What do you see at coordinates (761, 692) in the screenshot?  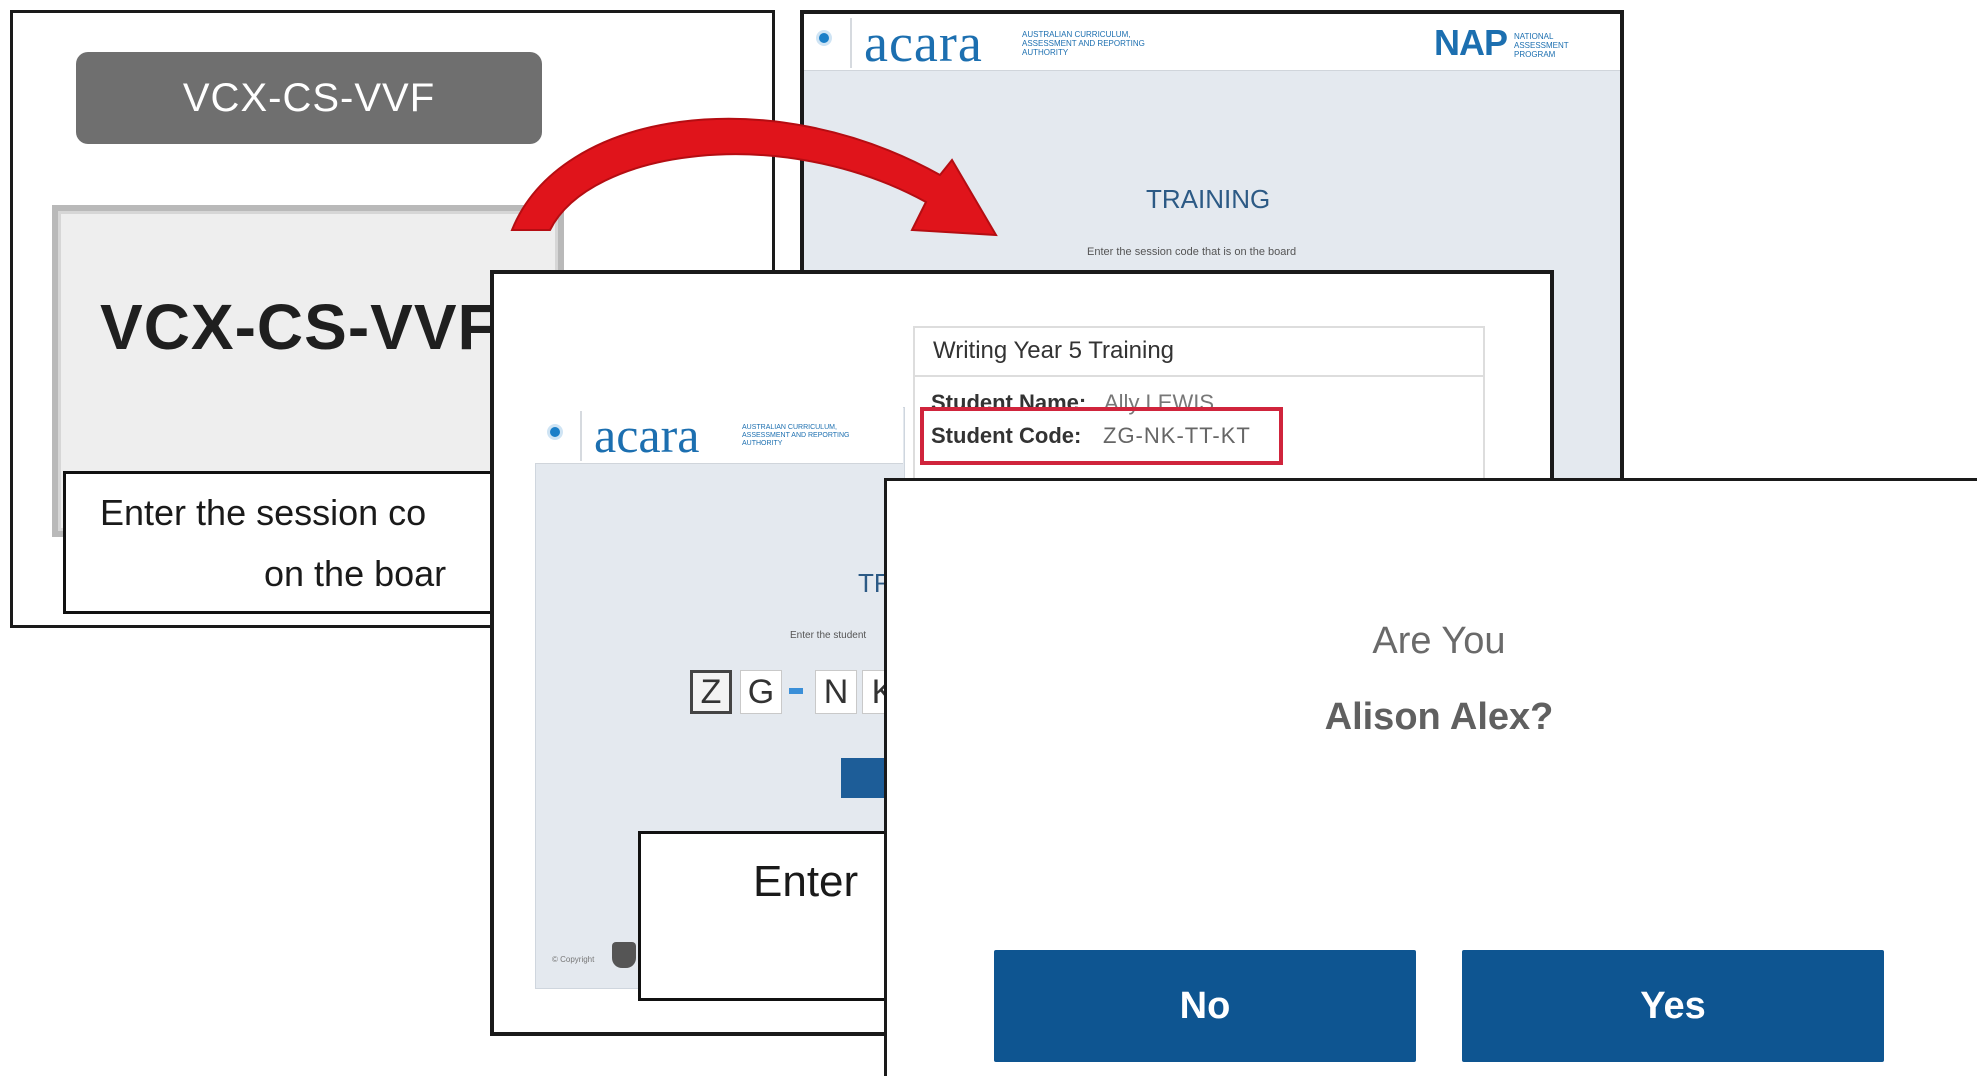 I see `code-input-char-2: G` at bounding box center [761, 692].